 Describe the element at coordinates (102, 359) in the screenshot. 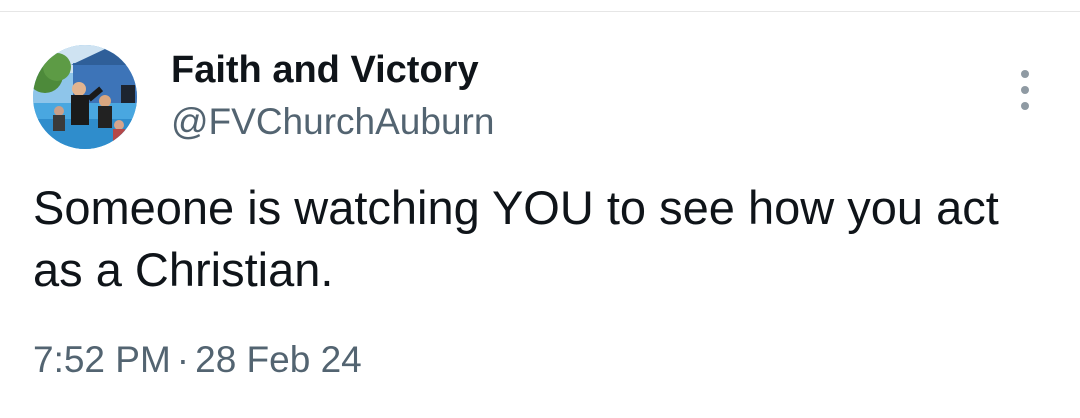

I see `tweet-time: 7:52 PM` at that location.